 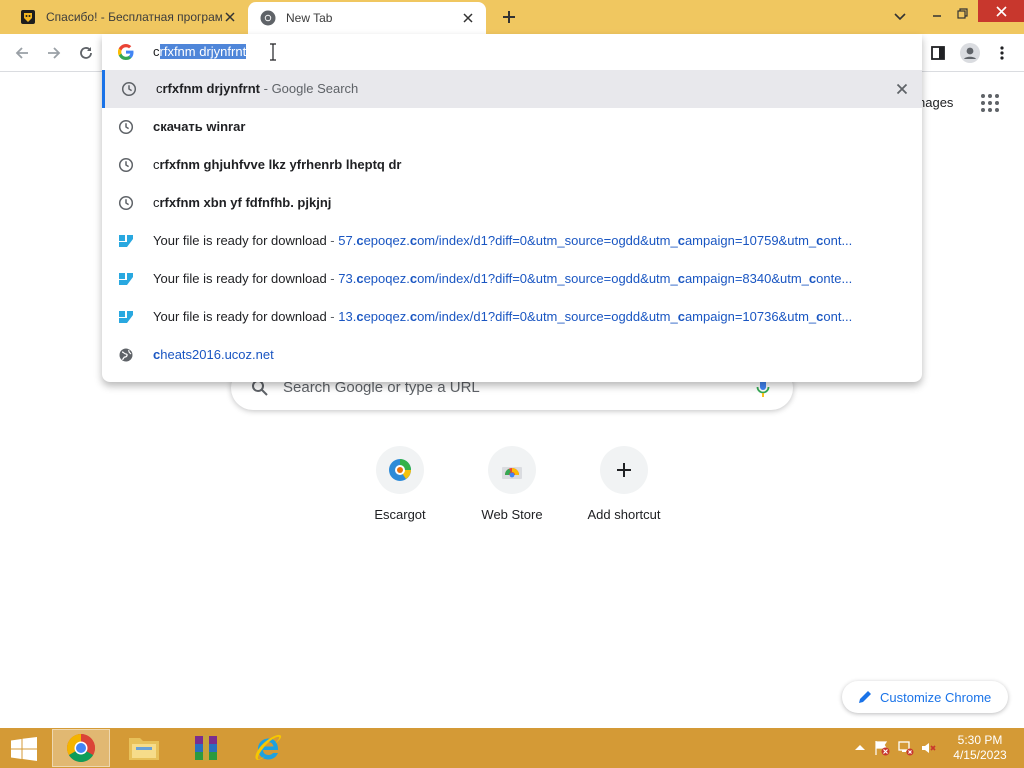 What do you see at coordinates (937, 13) in the screenshot?
I see `minimize-button` at bounding box center [937, 13].